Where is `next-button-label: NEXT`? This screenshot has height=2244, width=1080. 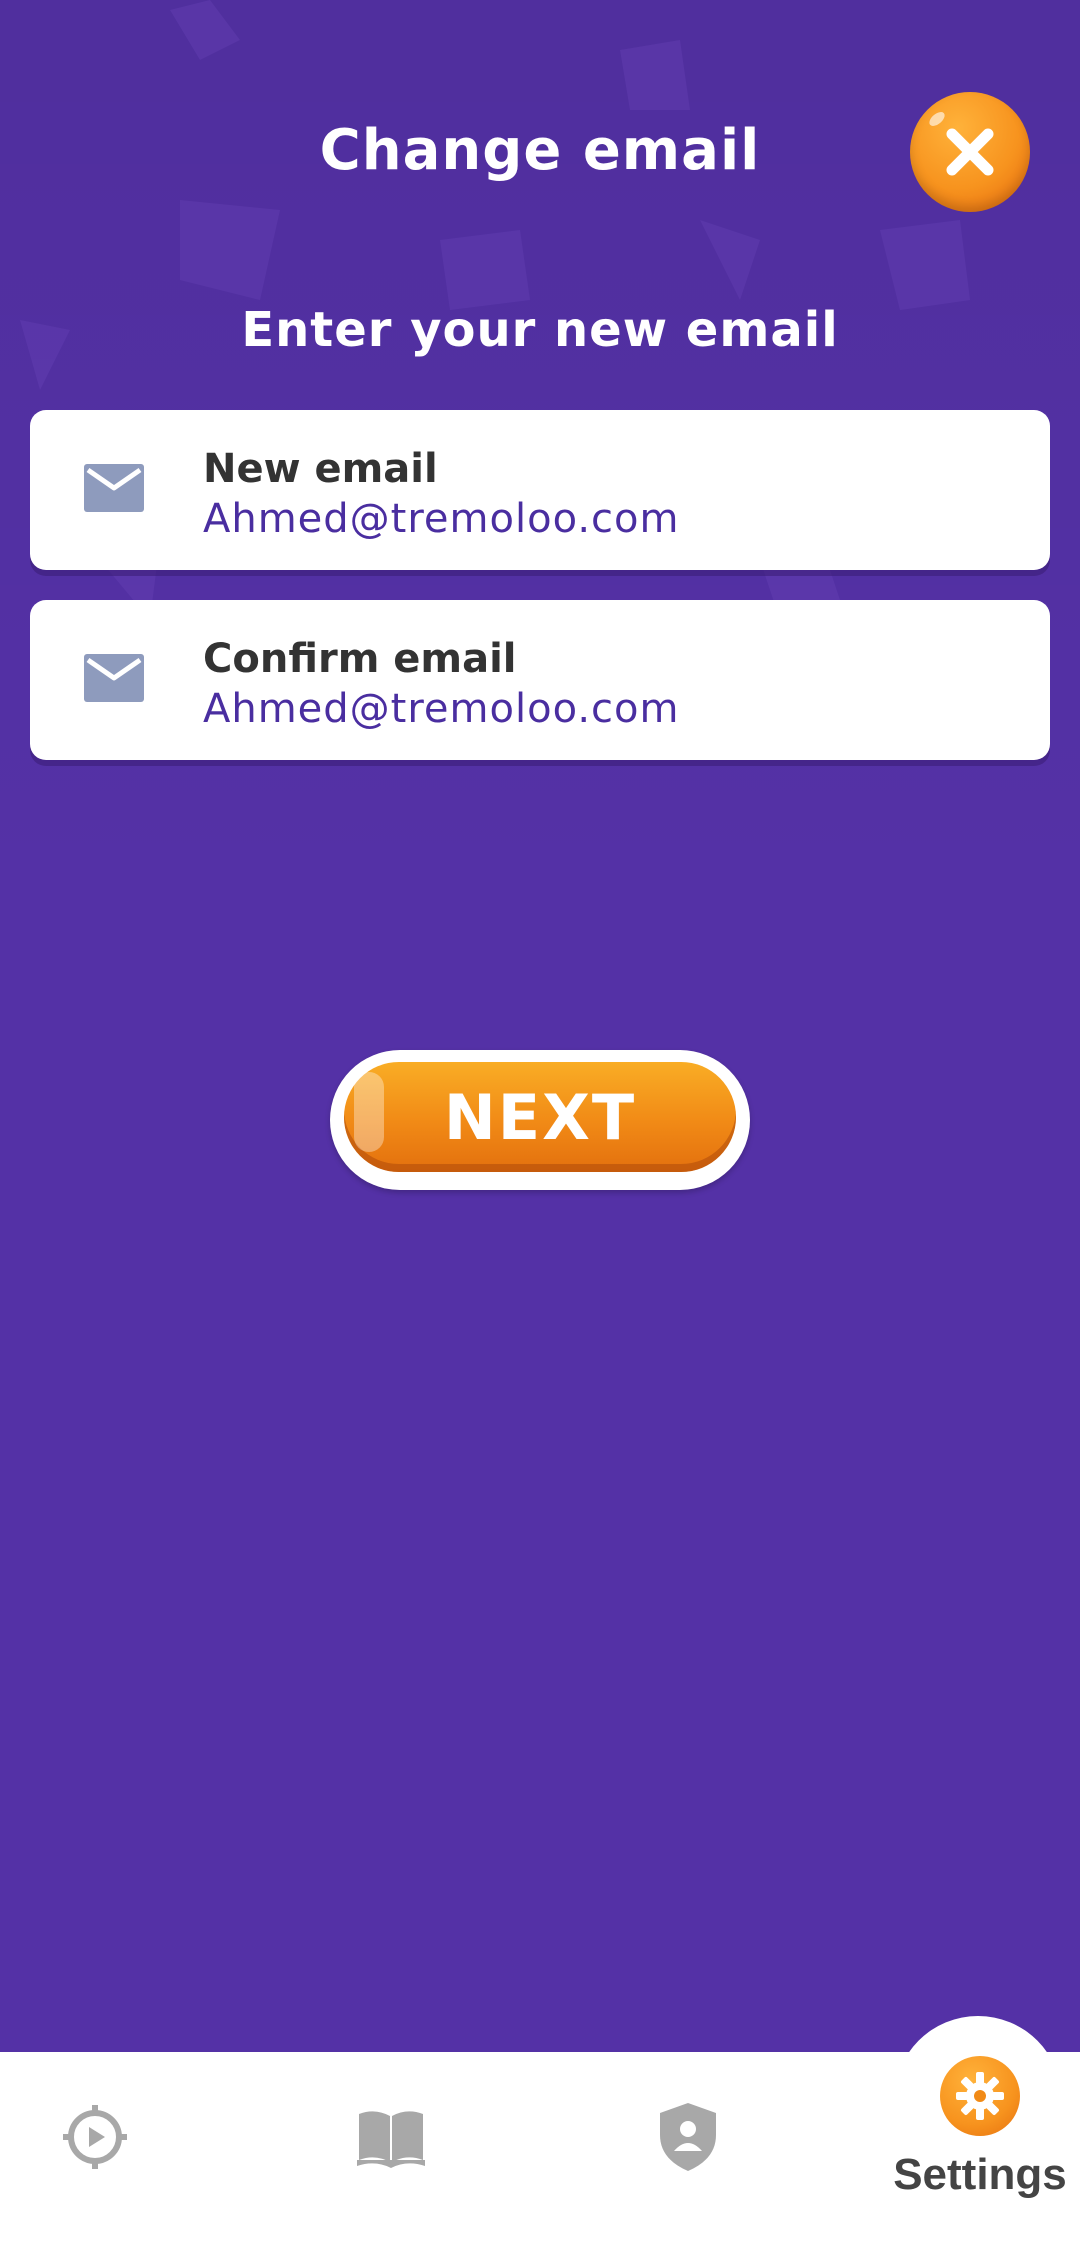
next-button-label: NEXT is located at coordinates (540, 1117).